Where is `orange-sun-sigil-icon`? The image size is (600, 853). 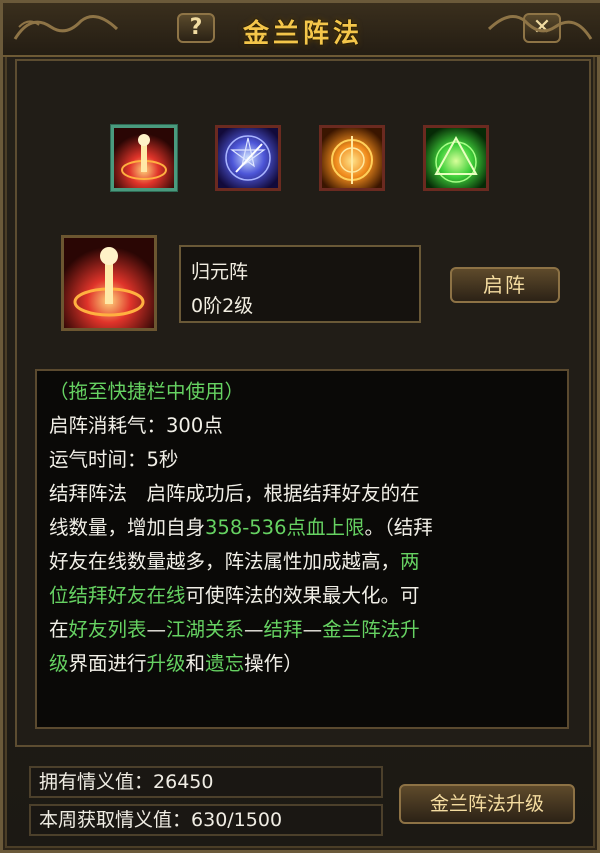
orange-sun-sigil-icon is located at coordinates (352, 158).